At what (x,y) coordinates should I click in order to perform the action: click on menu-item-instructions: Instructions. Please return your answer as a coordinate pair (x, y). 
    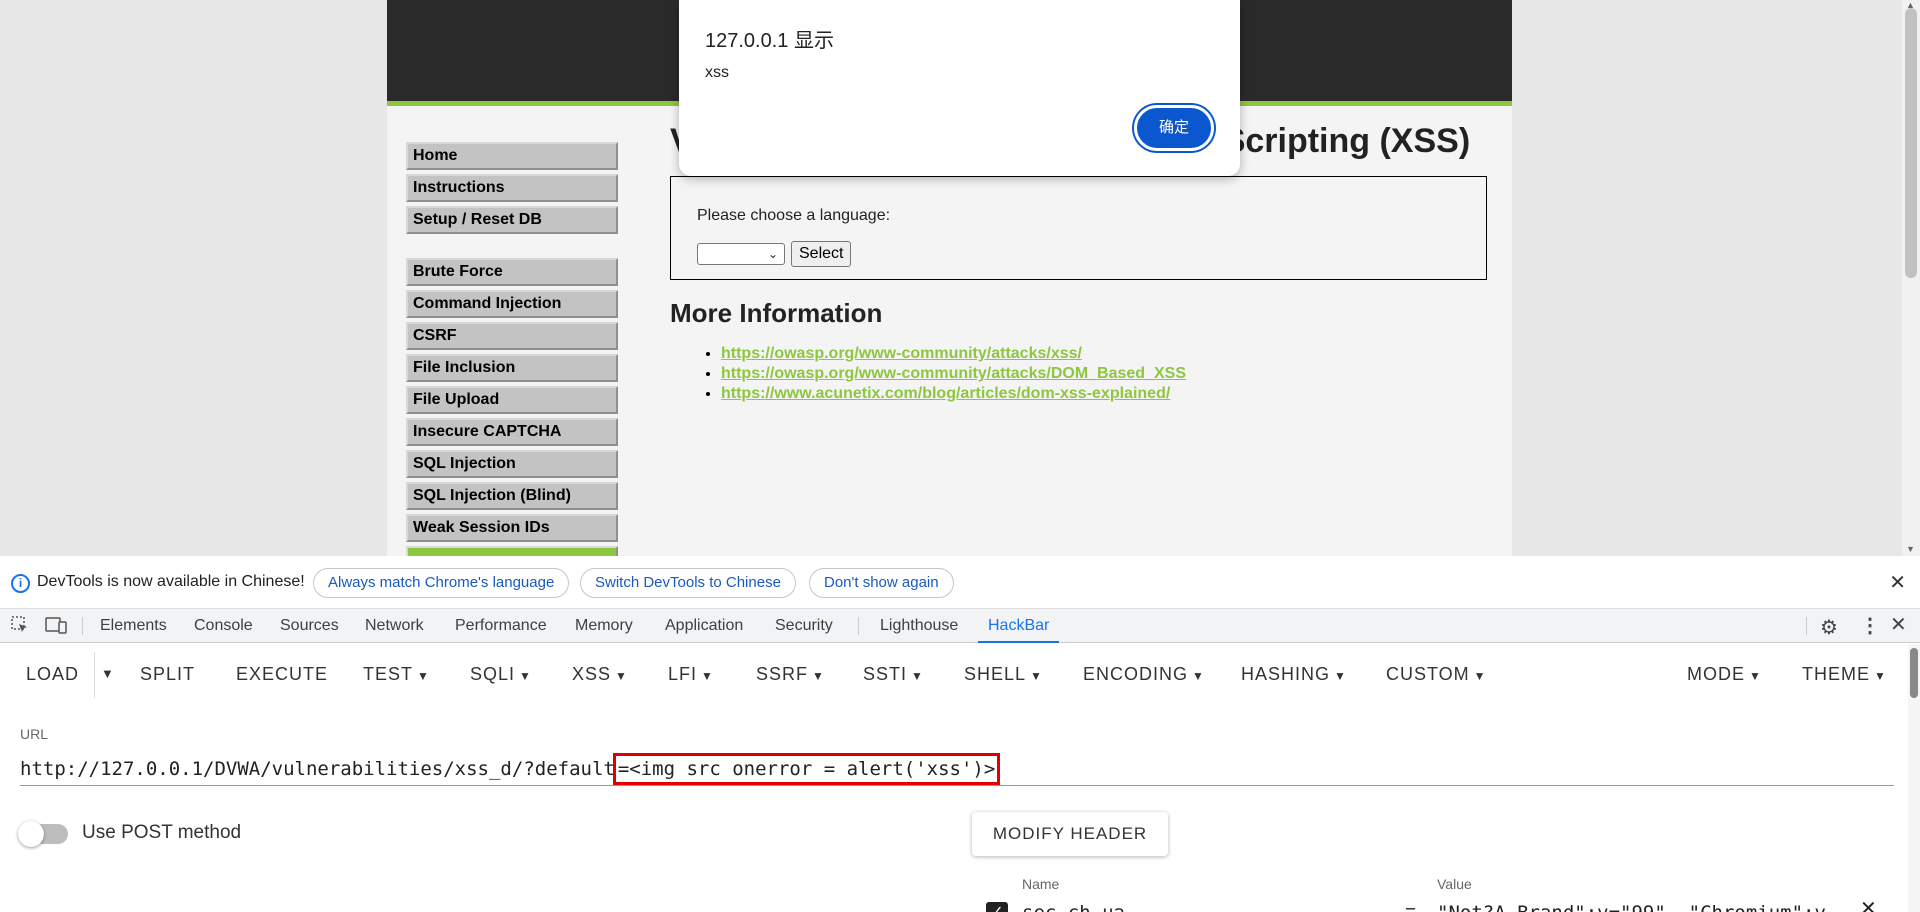
    Looking at the image, I should click on (512, 188).